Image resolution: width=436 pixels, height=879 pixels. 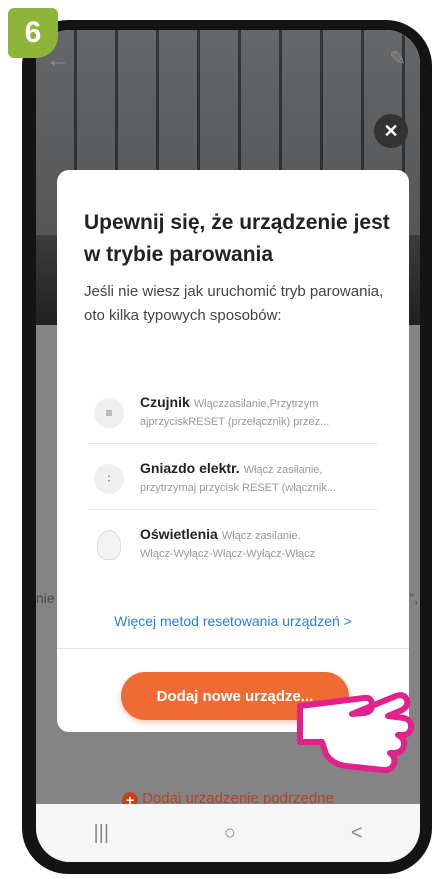 I want to click on method-name: Gniazdo elektr., so click(x=190, y=468).